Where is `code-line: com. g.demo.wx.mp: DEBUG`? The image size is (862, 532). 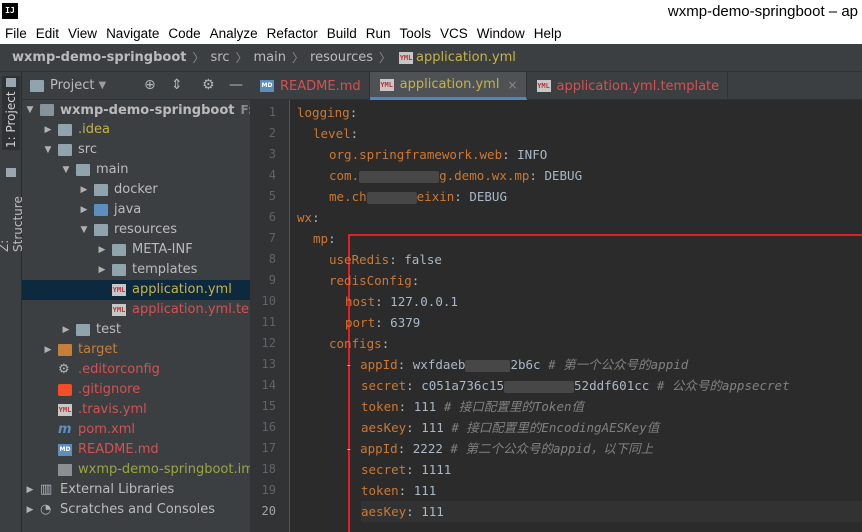 code-line: com. g.demo.wx.mp: DEBUG is located at coordinates (455, 175).